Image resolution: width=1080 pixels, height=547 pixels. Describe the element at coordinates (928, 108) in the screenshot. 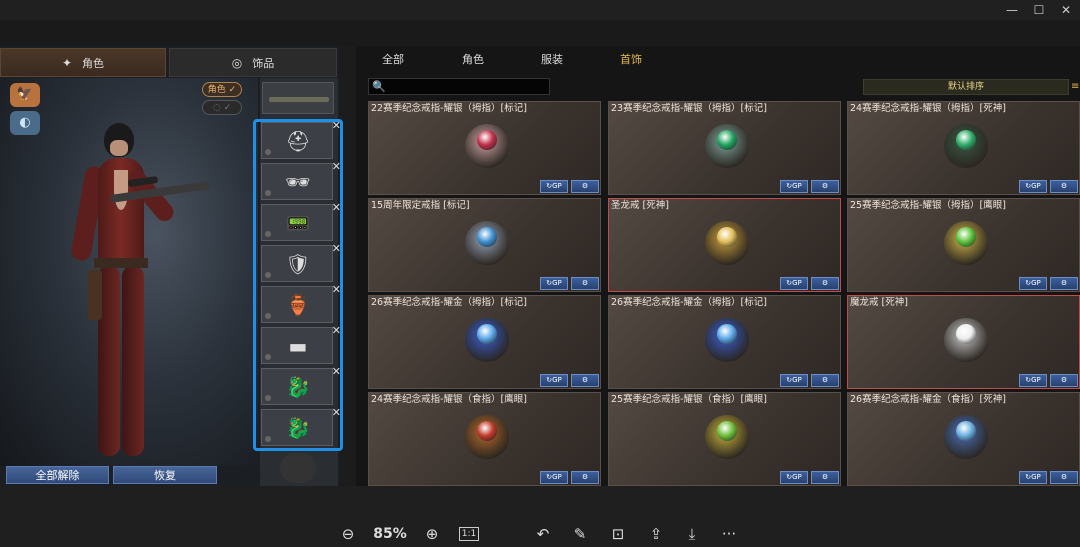

I see `item-title: 24赛季纪念戒指-耀银（拇指）[死神]` at that location.